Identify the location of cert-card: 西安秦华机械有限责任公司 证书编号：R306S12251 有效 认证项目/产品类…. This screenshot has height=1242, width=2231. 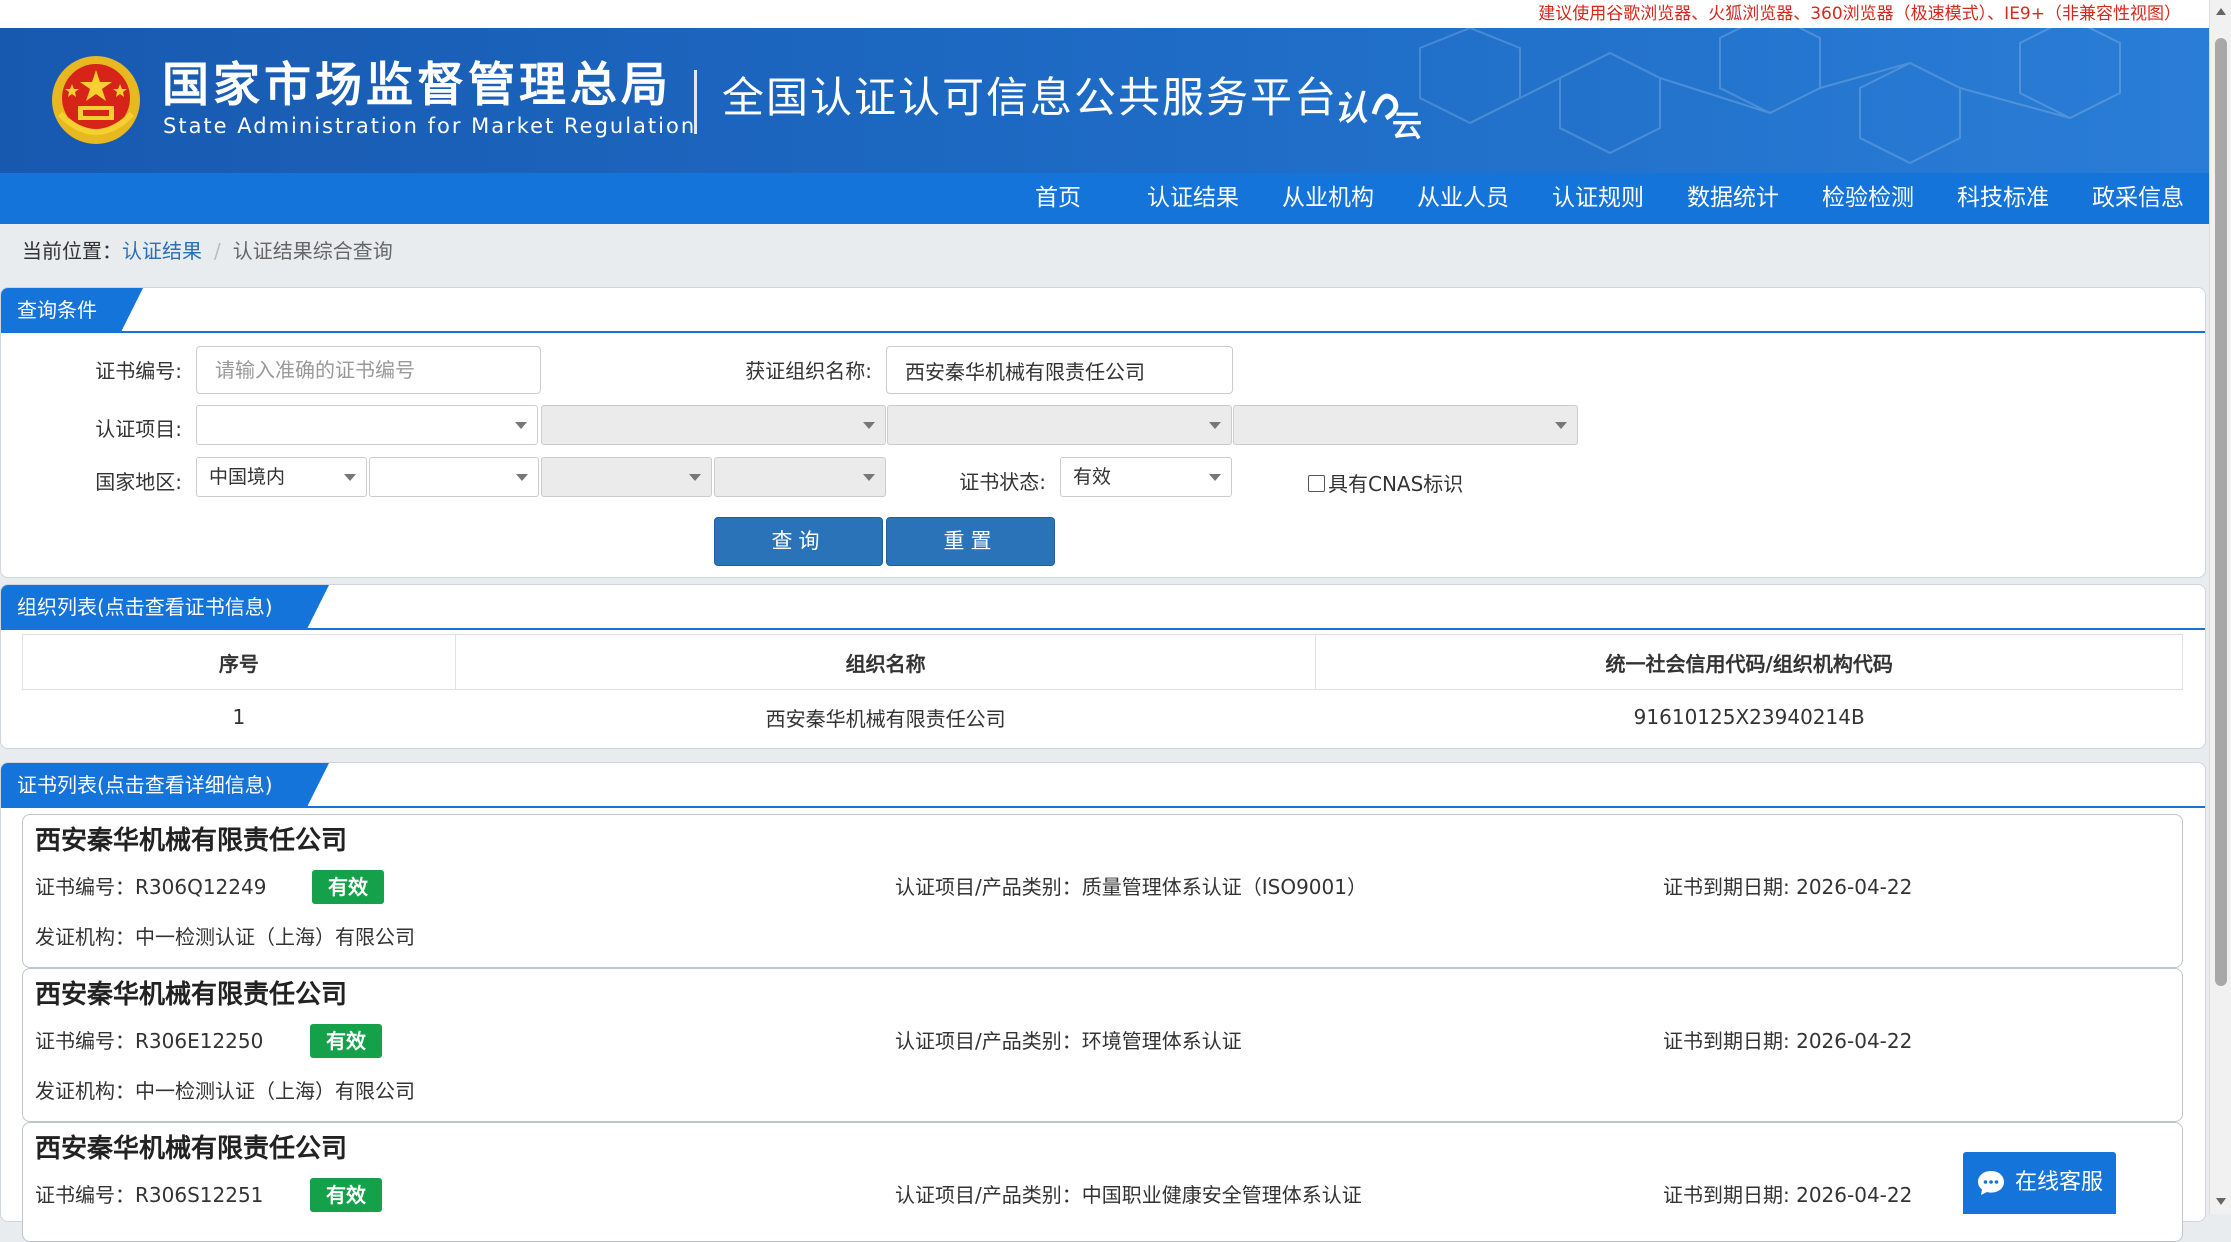
(1102, 1182).